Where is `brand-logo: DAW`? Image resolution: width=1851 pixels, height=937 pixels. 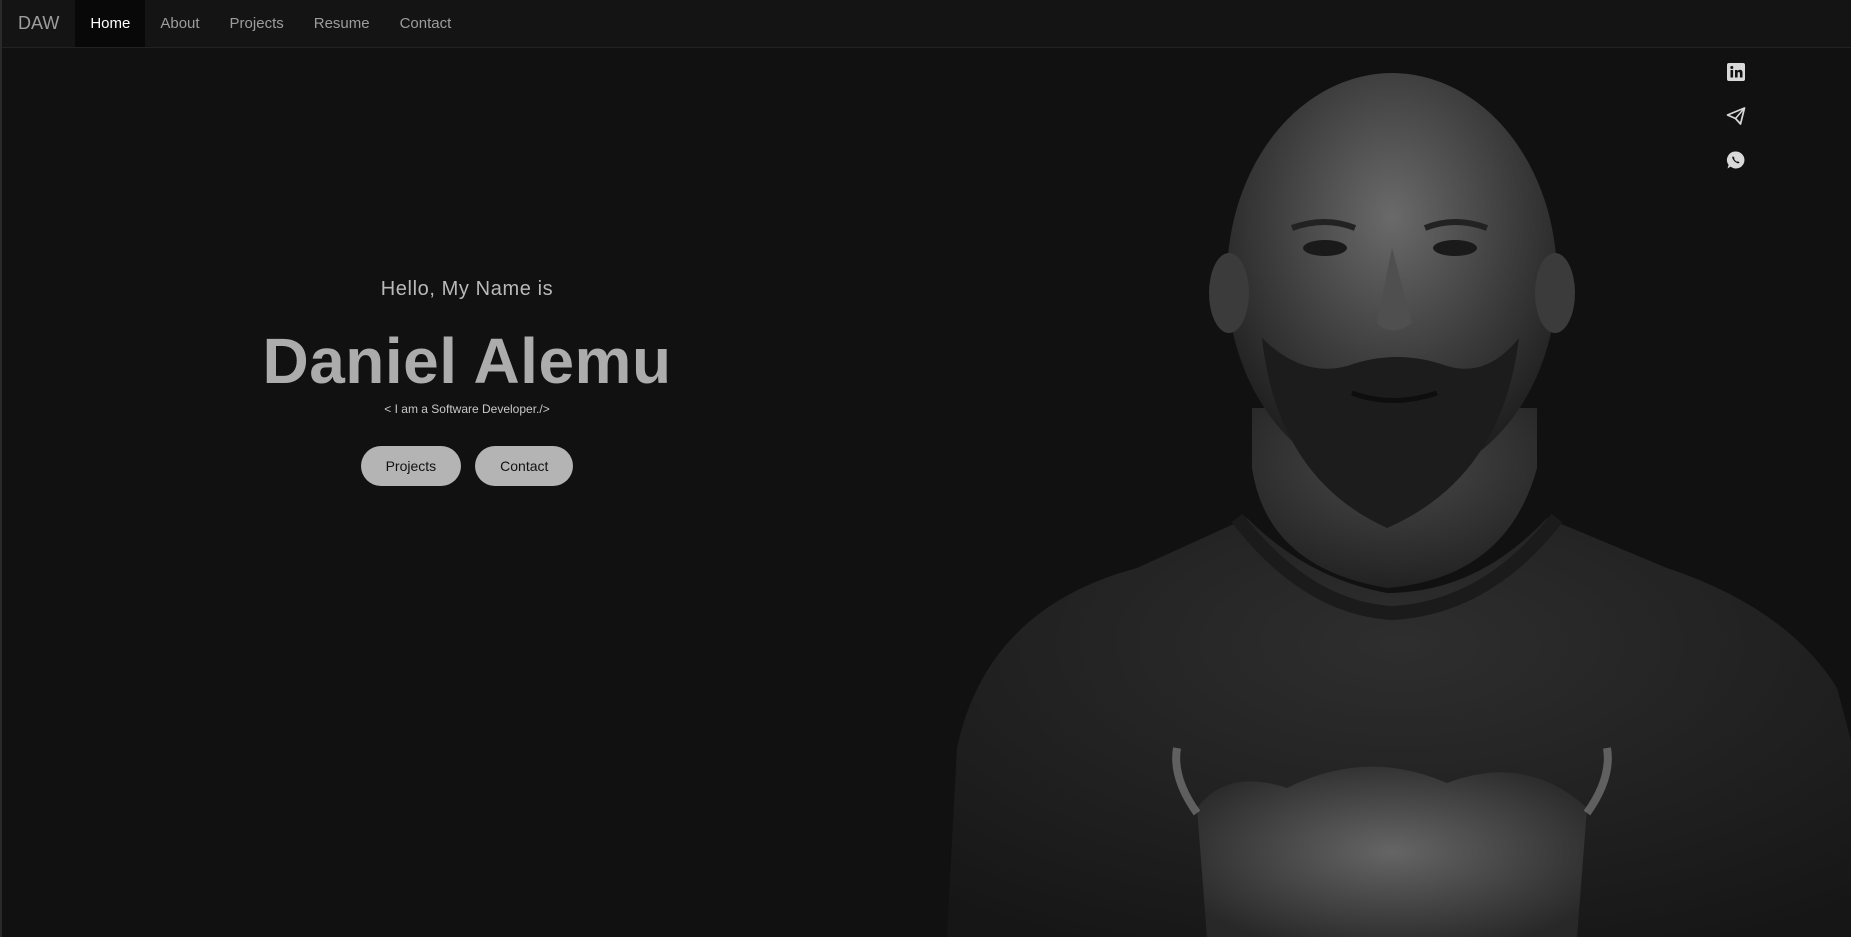
brand-logo: DAW is located at coordinates (38, 23).